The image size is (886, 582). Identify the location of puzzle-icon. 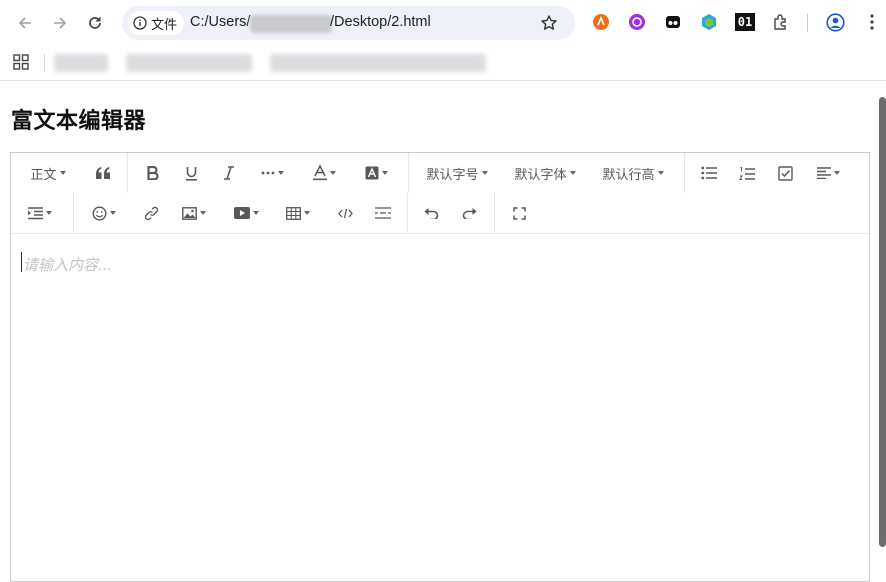
(780, 22).